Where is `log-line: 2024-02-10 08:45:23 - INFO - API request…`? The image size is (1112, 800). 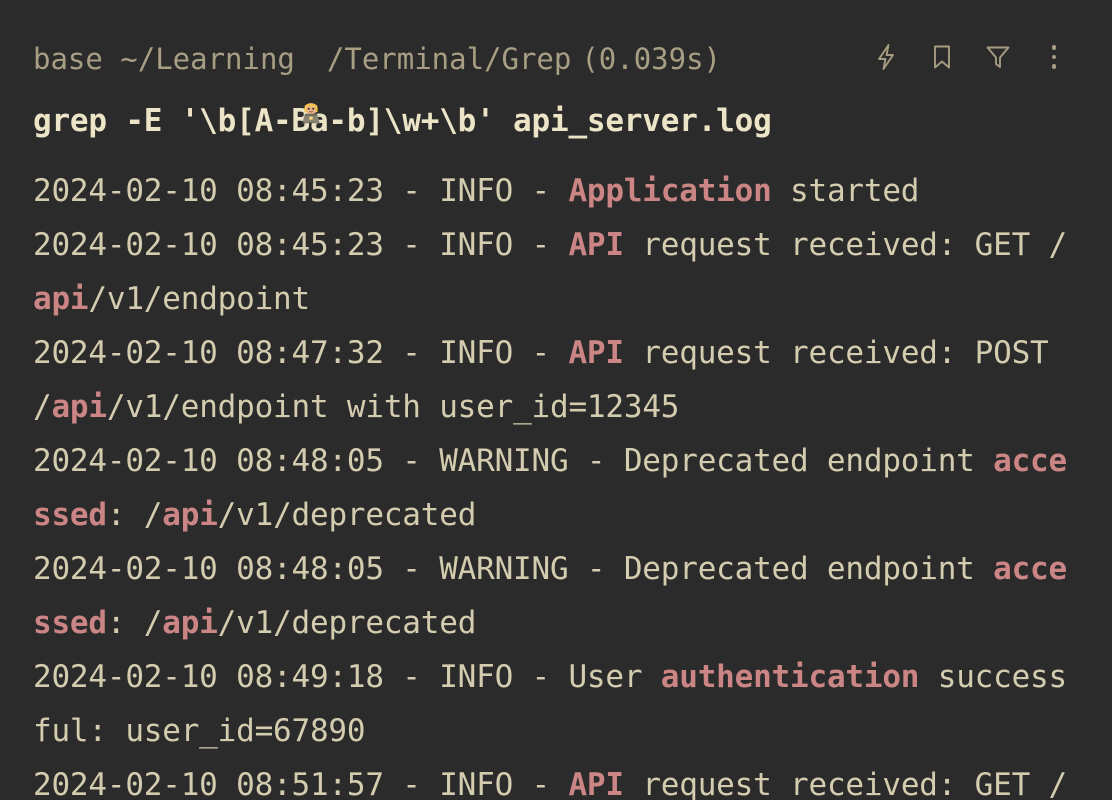 log-line: 2024-02-10 08:45:23 - INFO - API request… is located at coordinates (556, 272).